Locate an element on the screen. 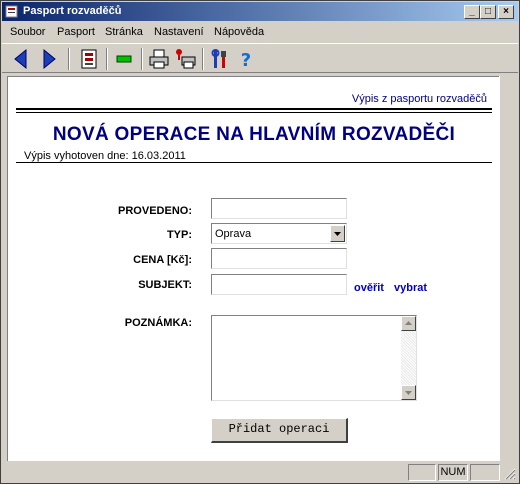  cena-label: CENA [Kč]: is located at coordinates (162, 260).